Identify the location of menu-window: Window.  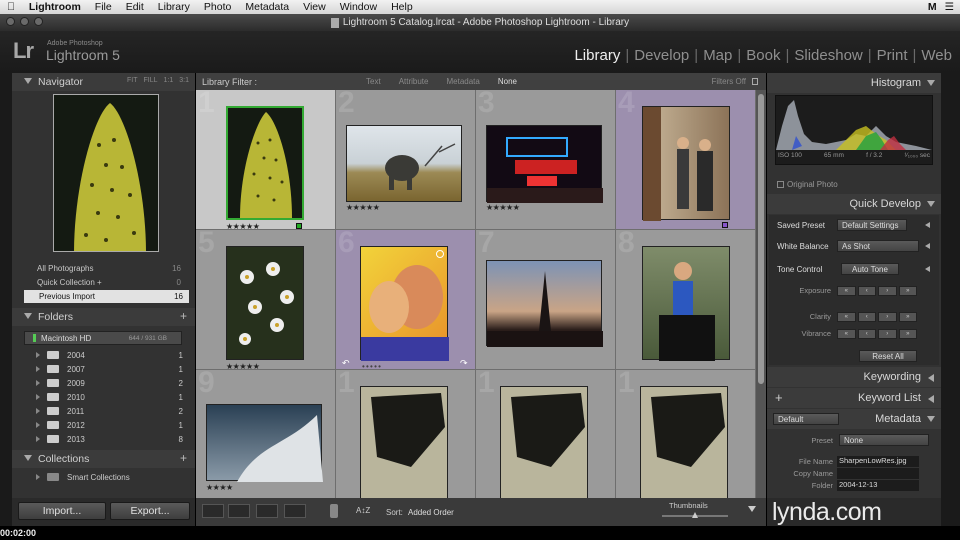
(358, 7).